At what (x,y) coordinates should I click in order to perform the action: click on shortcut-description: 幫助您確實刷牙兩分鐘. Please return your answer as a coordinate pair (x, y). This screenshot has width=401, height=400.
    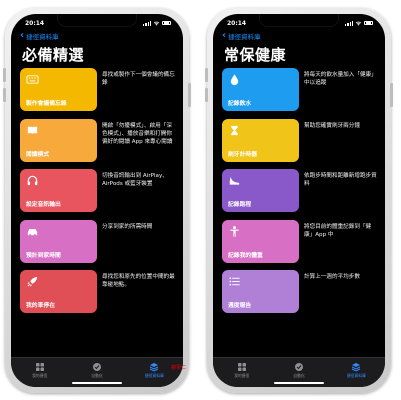
    Looking at the image, I should click on (332, 125).